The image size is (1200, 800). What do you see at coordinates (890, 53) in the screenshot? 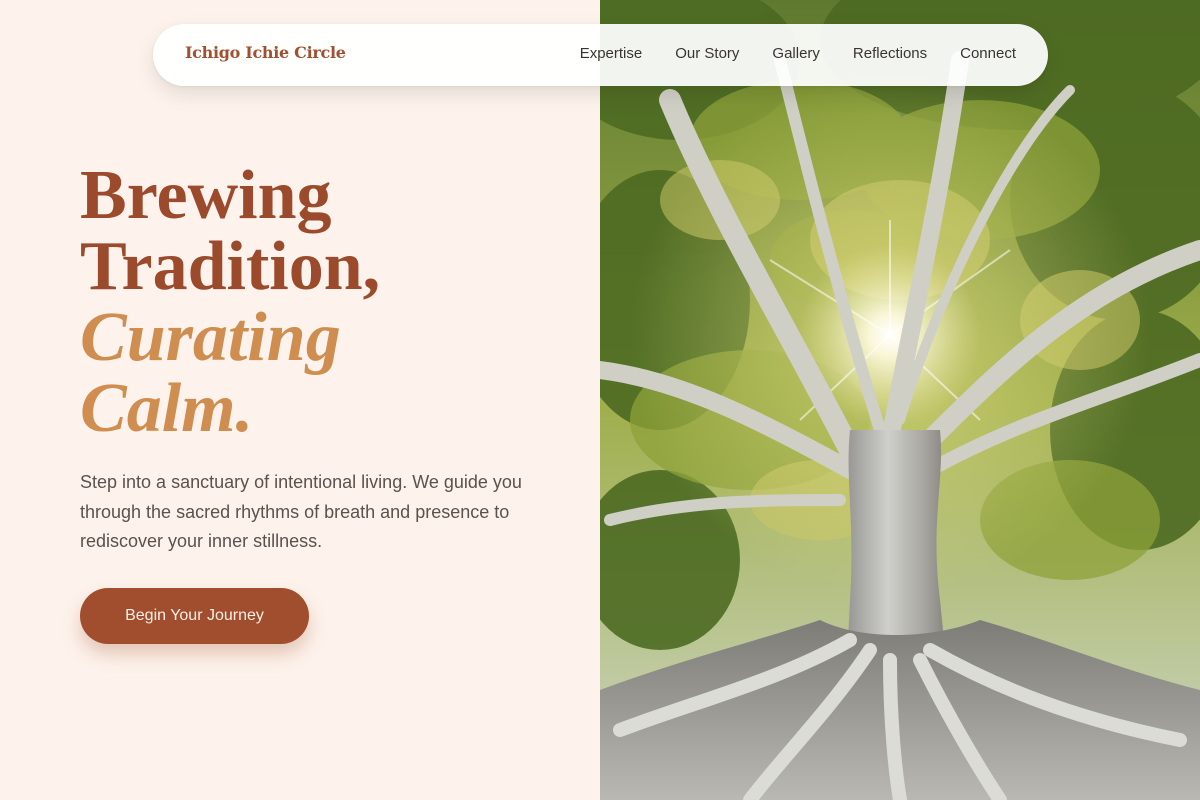
I see `nav-item-reflections: Reflections` at bounding box center [890, 53].